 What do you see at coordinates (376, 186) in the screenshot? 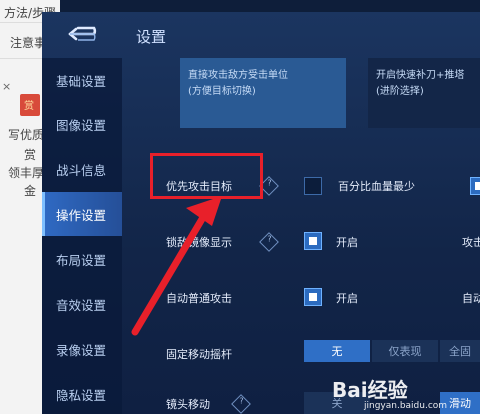
I see `lowest-hp-option-label: 百分比血量最少` at bounding box center [376, 186].